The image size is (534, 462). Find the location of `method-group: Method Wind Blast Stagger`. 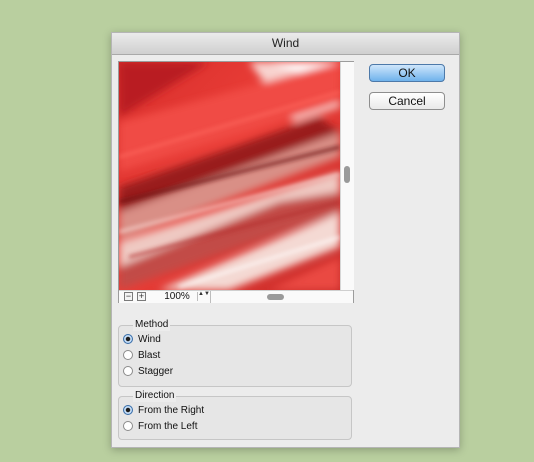

method-group: Method Wind Blast Stagger is located at coordinates (235, 353).